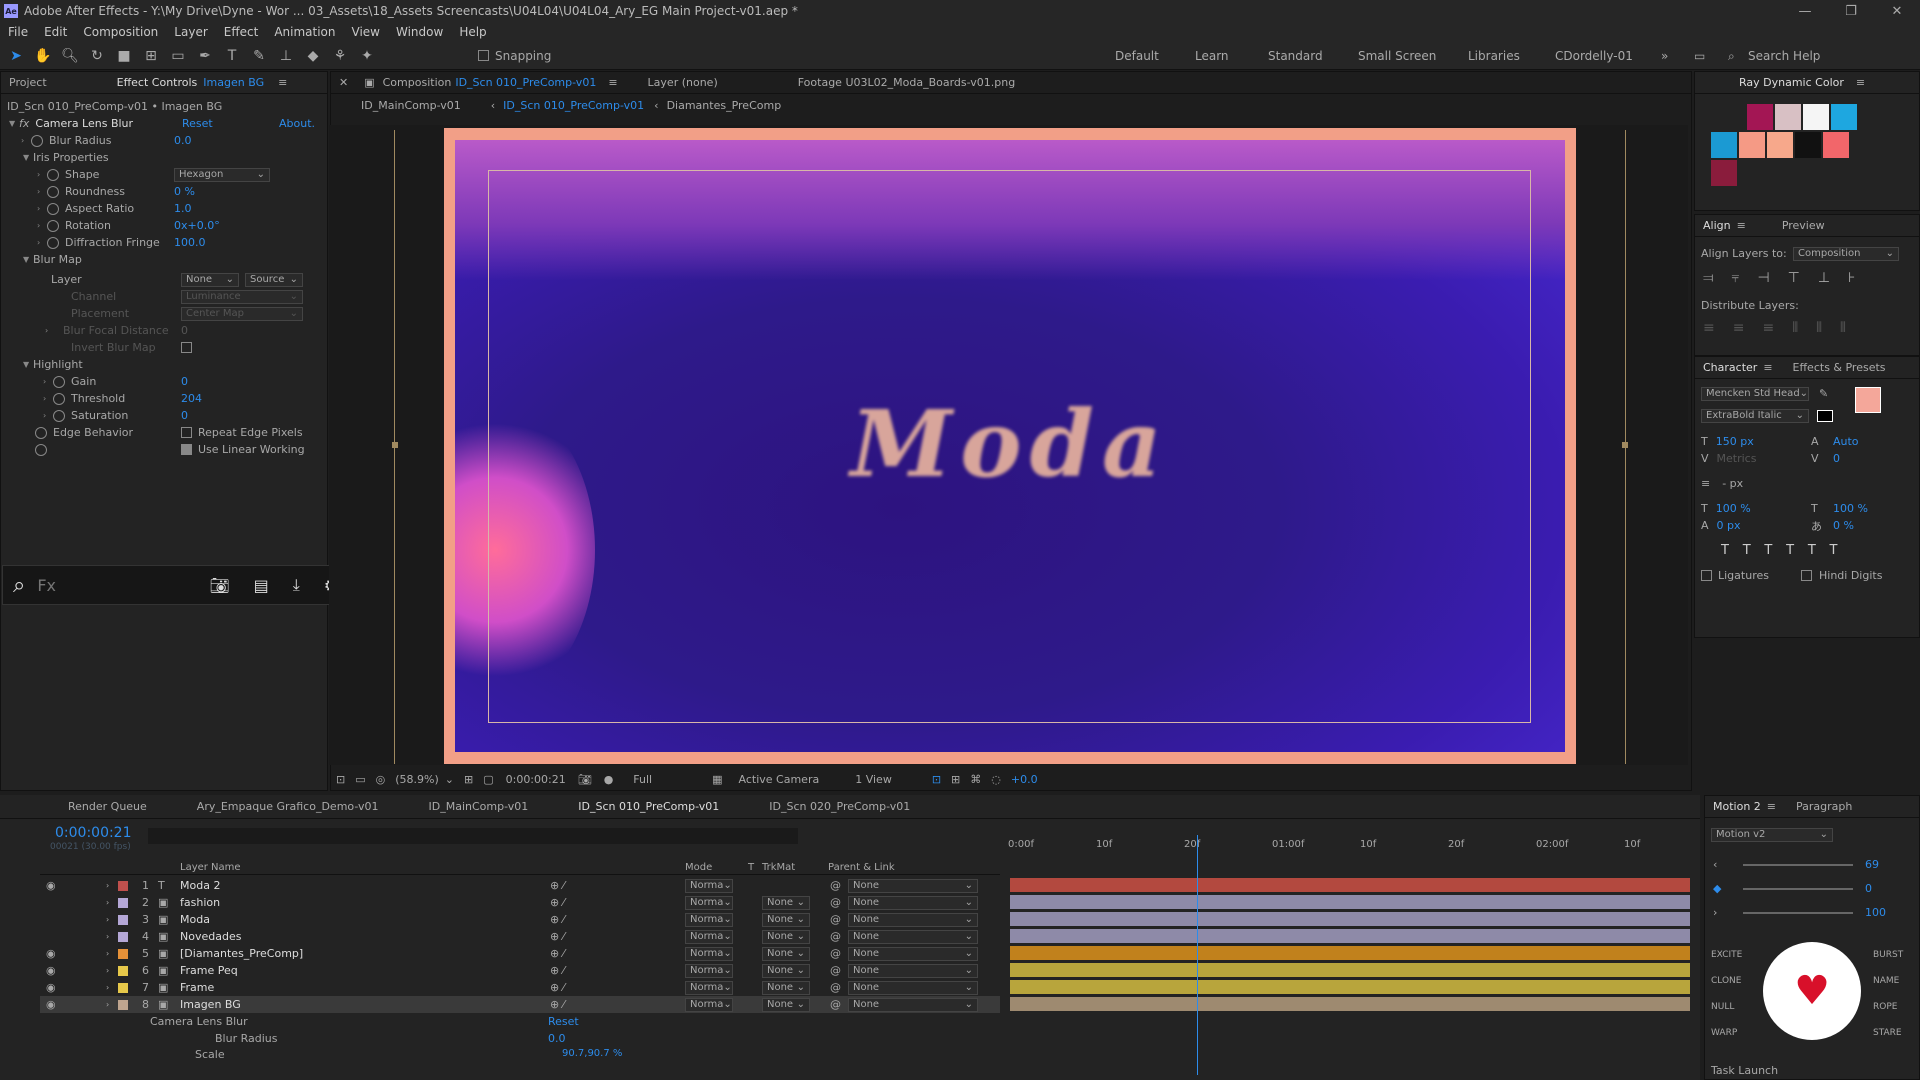 Image resolution: width=1920 pixels, height=1080 pixels. What do you see at coordinates (313, 56) in the screenshot?
I see `eraser-tool-icon: ◆` at bounding box center [313, 56].